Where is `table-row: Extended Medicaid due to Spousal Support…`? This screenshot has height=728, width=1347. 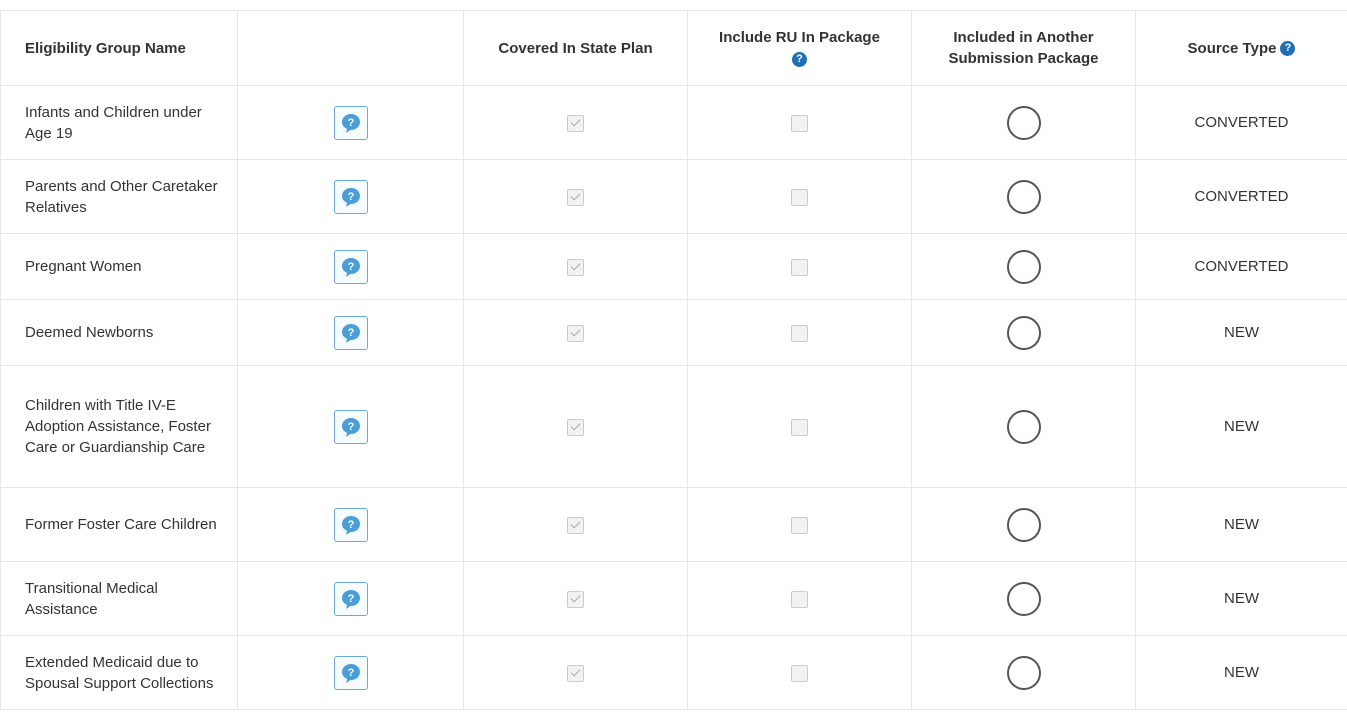
table-row: Extended Medicaid due to Spousal Support… is located at coordinates (673, 672).